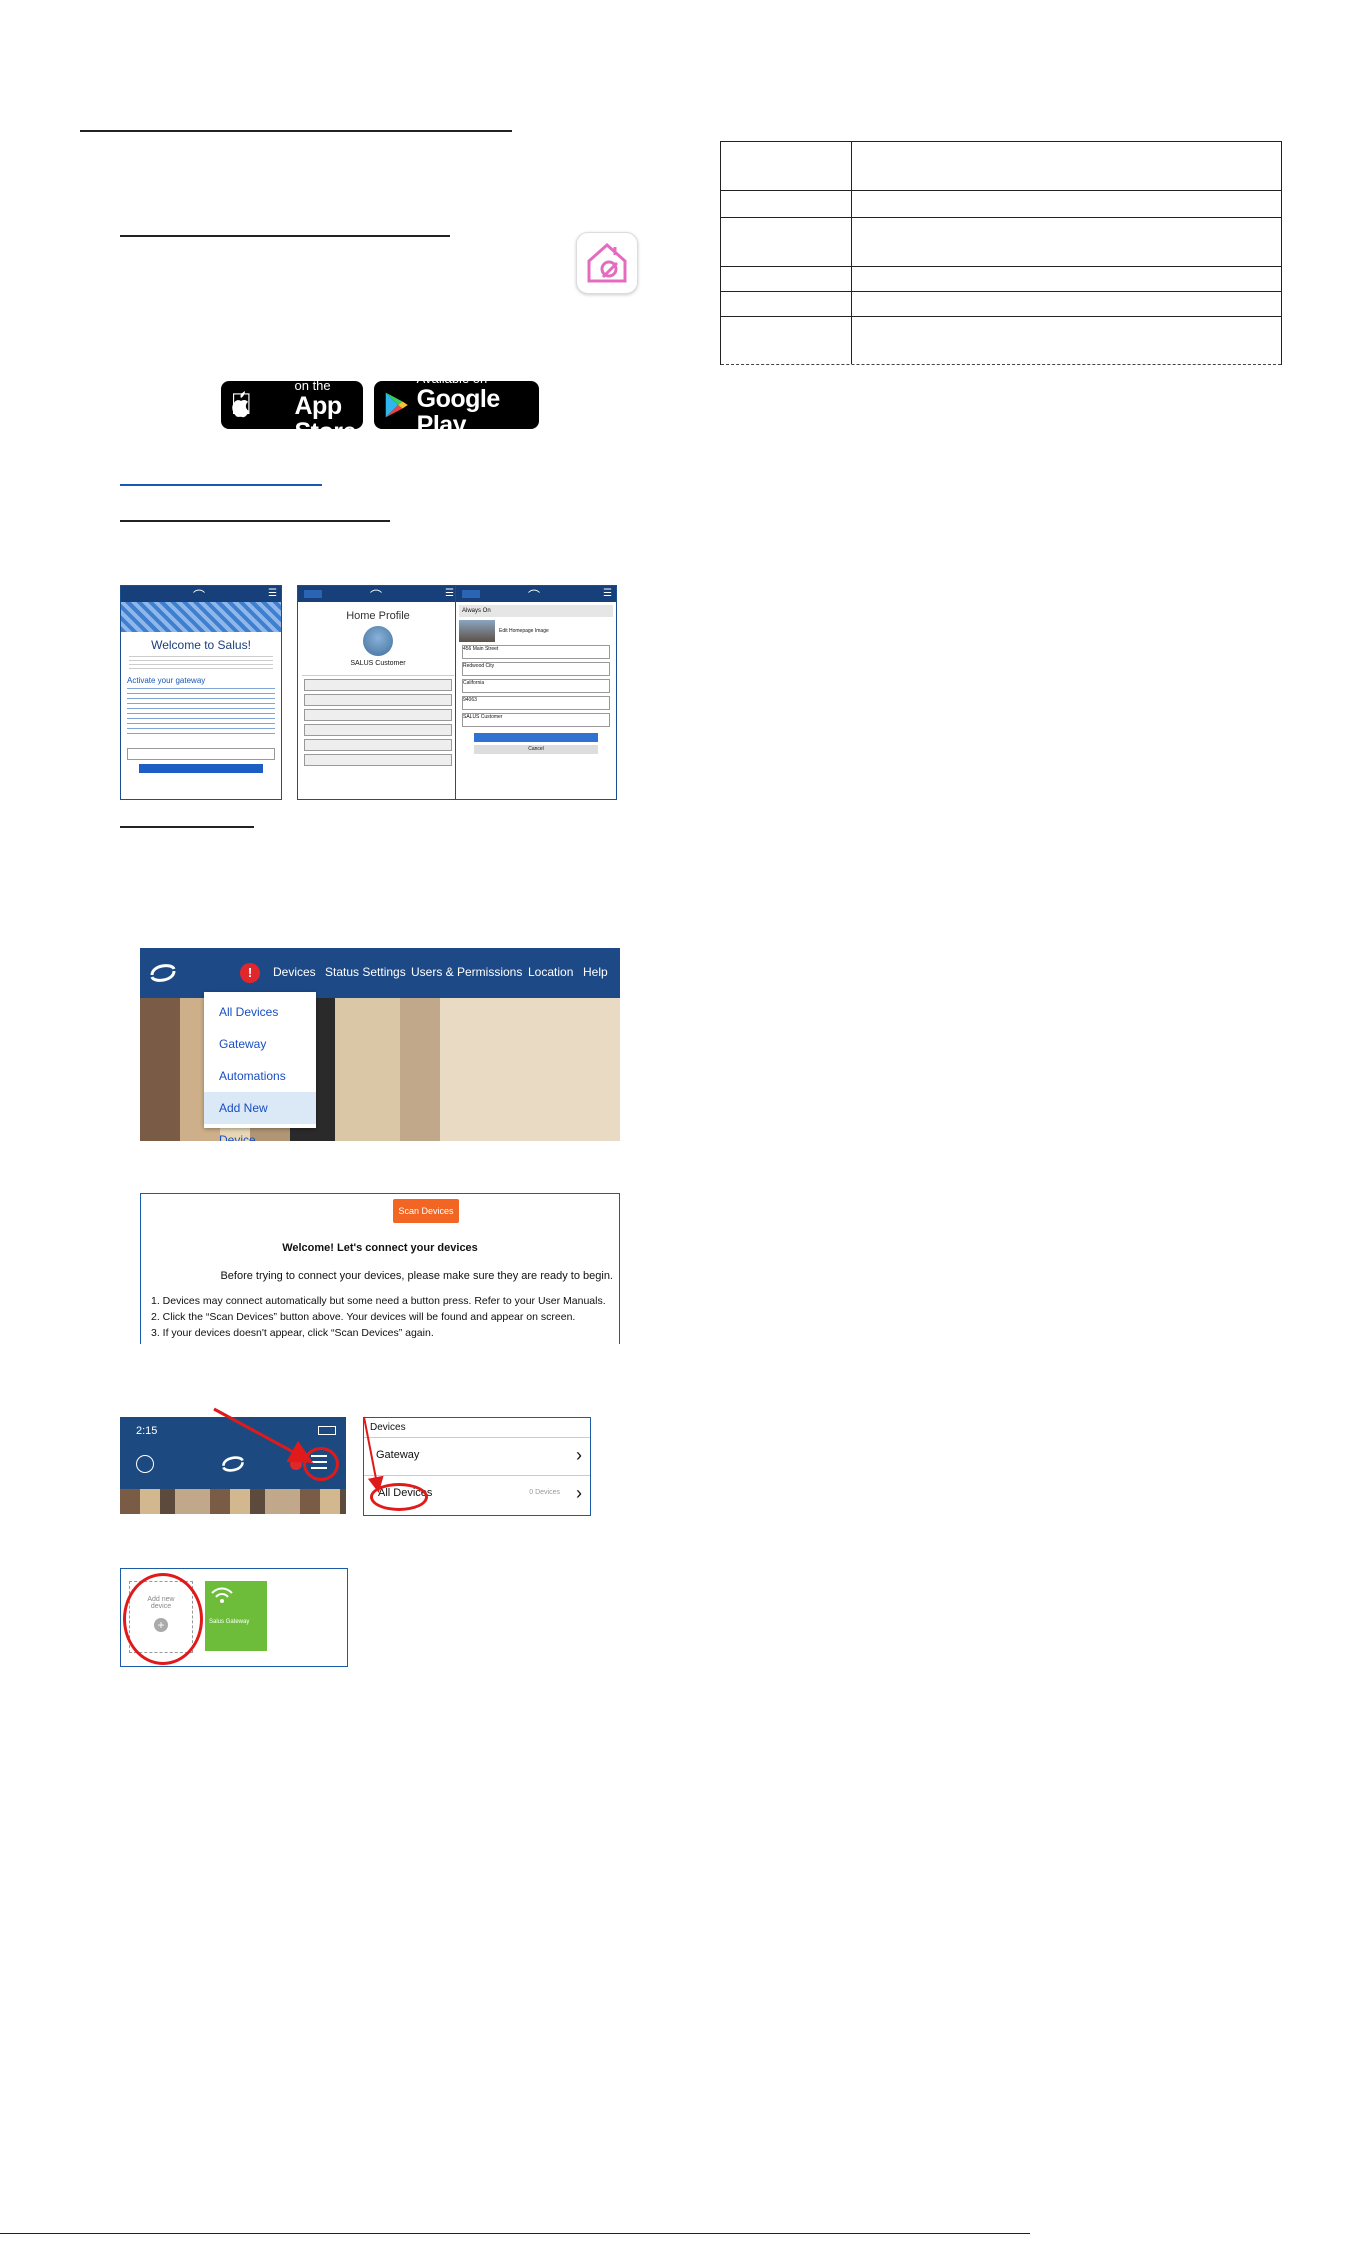  I want to click on gateway-tile-label: Salus Gateway, so click(229, 1622).